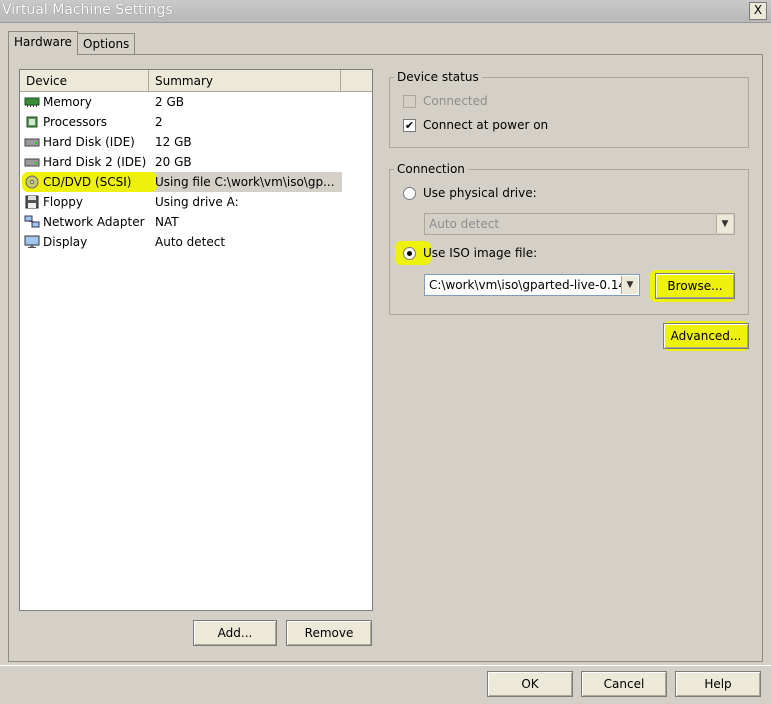 The height and width of the screenshot is (704, 771). I want to click on tab-hardware: Hardware, so click(43, 43).